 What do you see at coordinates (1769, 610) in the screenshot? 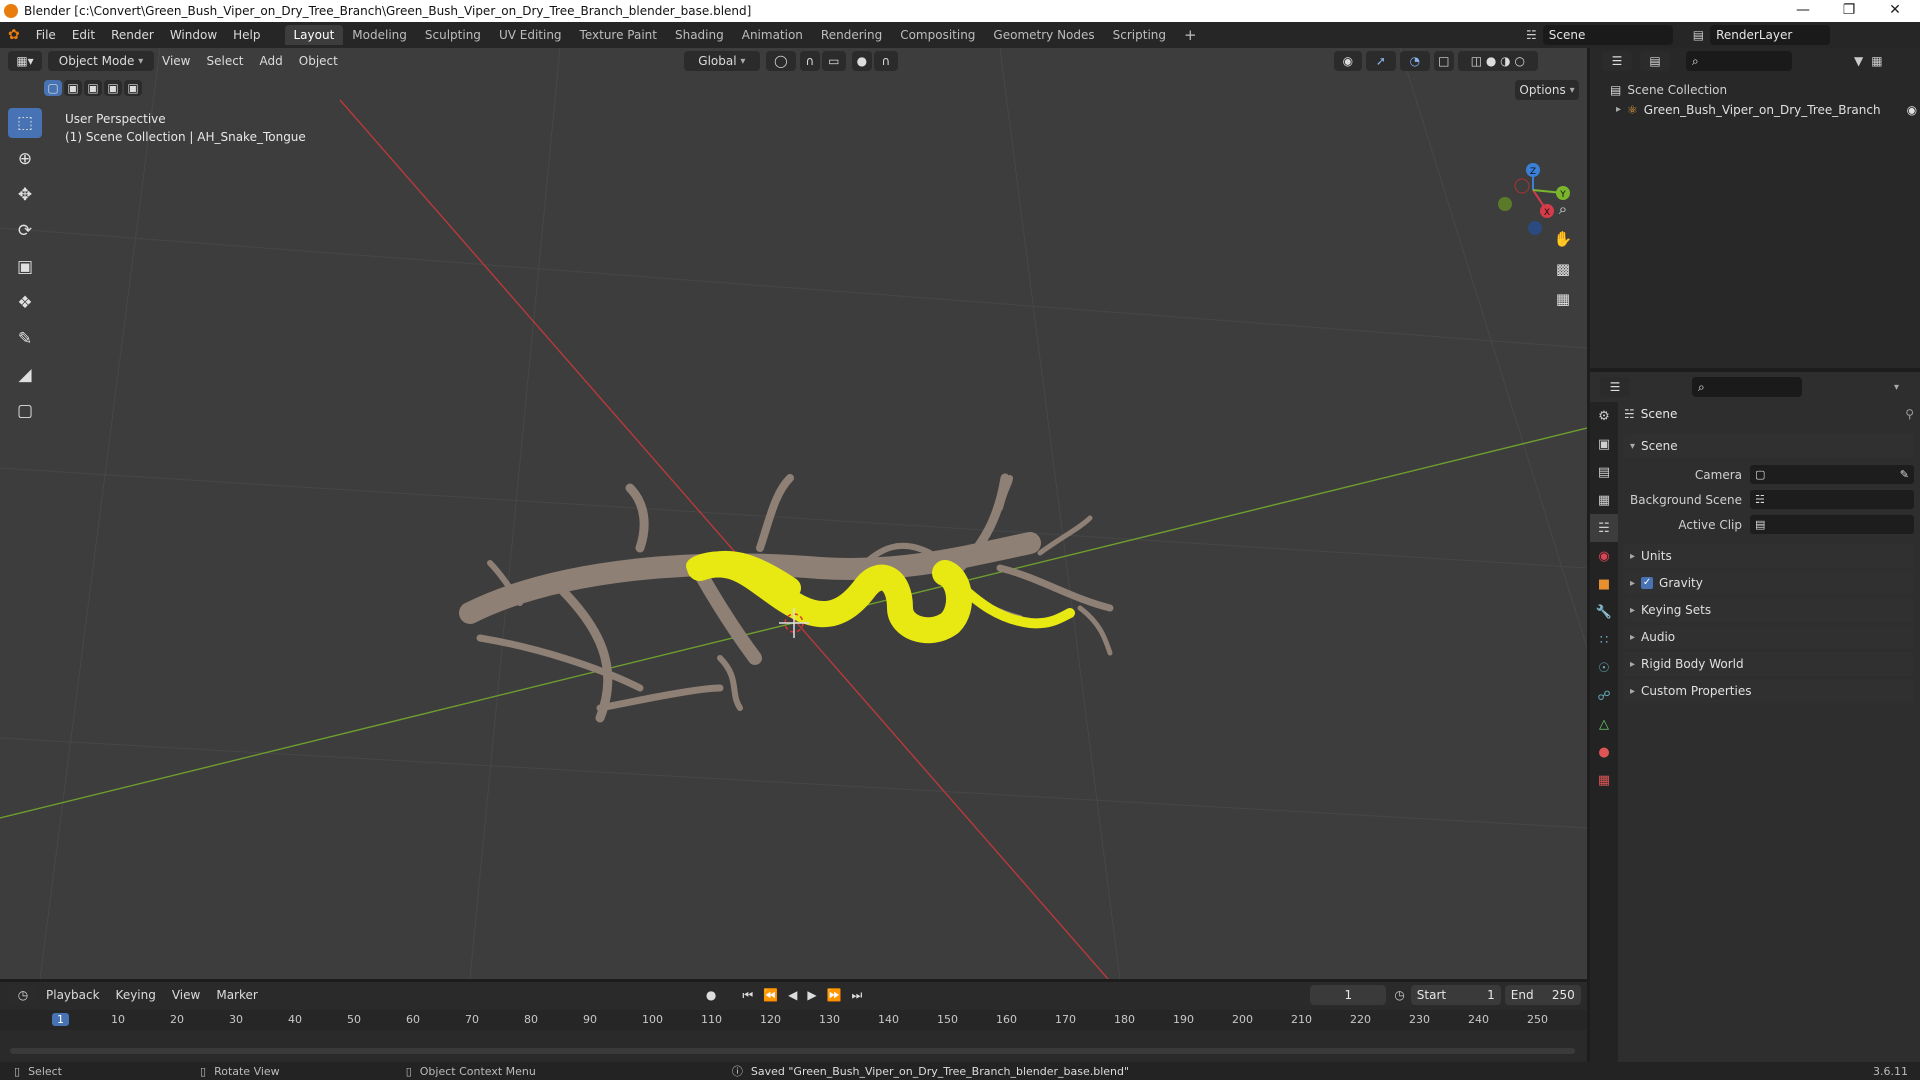
I see `panel-keying-sets-header: ▸ Keying Sets` at bounding box center [1769, 610].